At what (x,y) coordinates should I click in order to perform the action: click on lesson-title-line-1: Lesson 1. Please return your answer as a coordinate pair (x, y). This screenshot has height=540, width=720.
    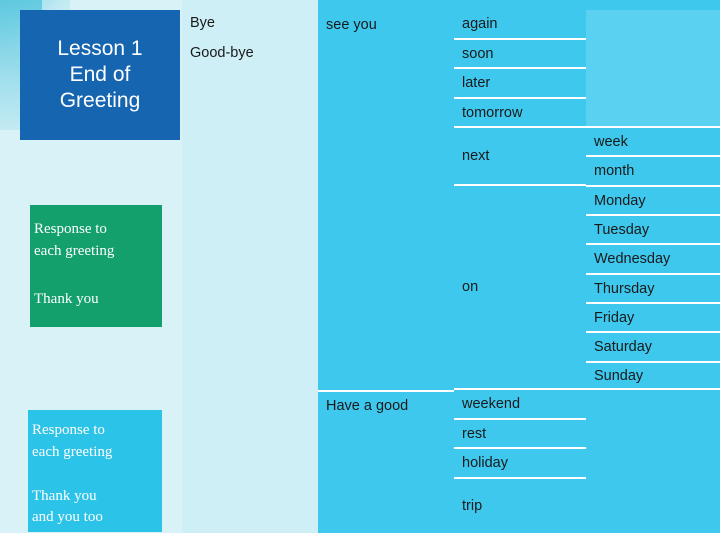
    Looking at the image, I should click on (100, 48).